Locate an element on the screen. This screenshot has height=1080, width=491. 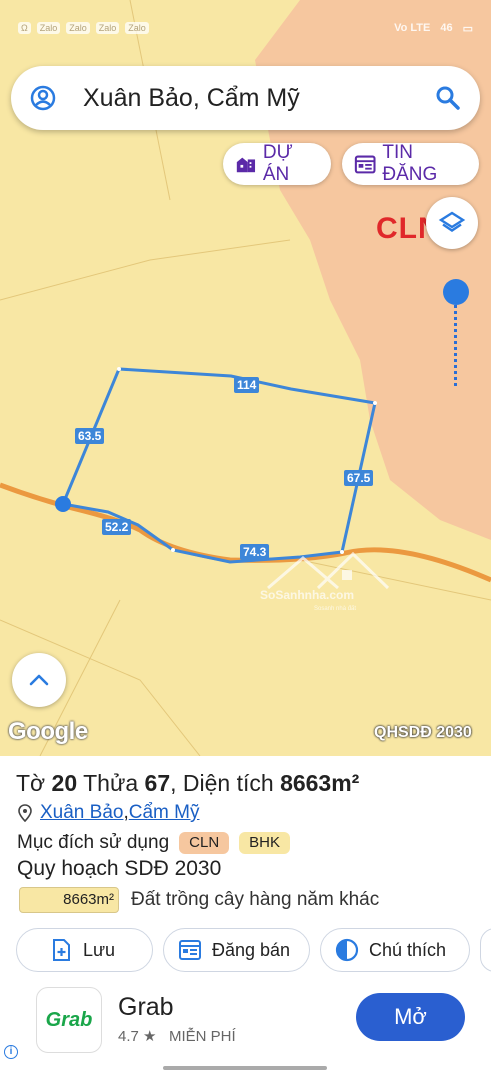
ad-banner: i Grab Grab 4.7 ★ MIỄN PHÍ Mở is located at coordinates (245, 1026).